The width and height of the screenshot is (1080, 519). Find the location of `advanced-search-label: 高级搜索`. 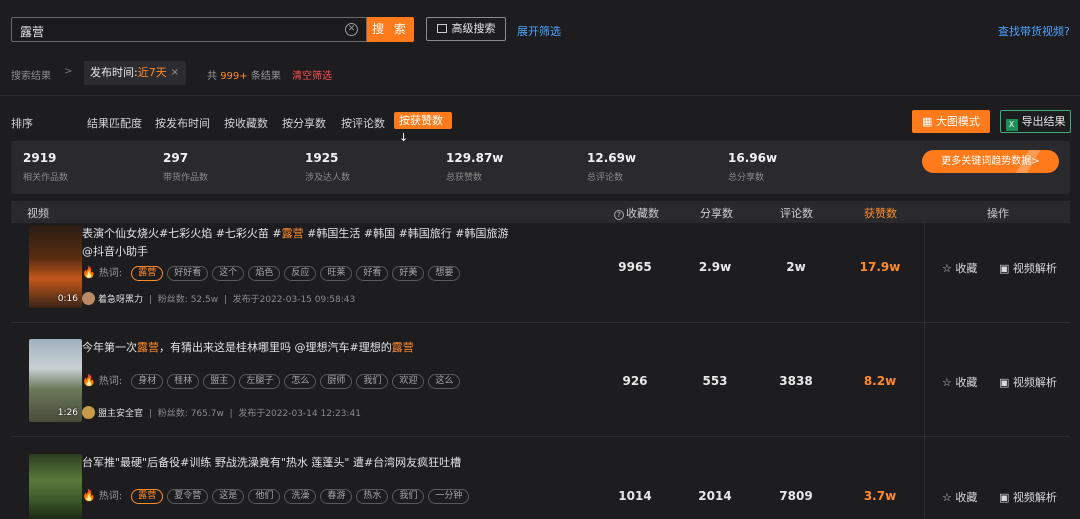

advanced-search-label: 高级搜索 is located at coordinates (473, 28).